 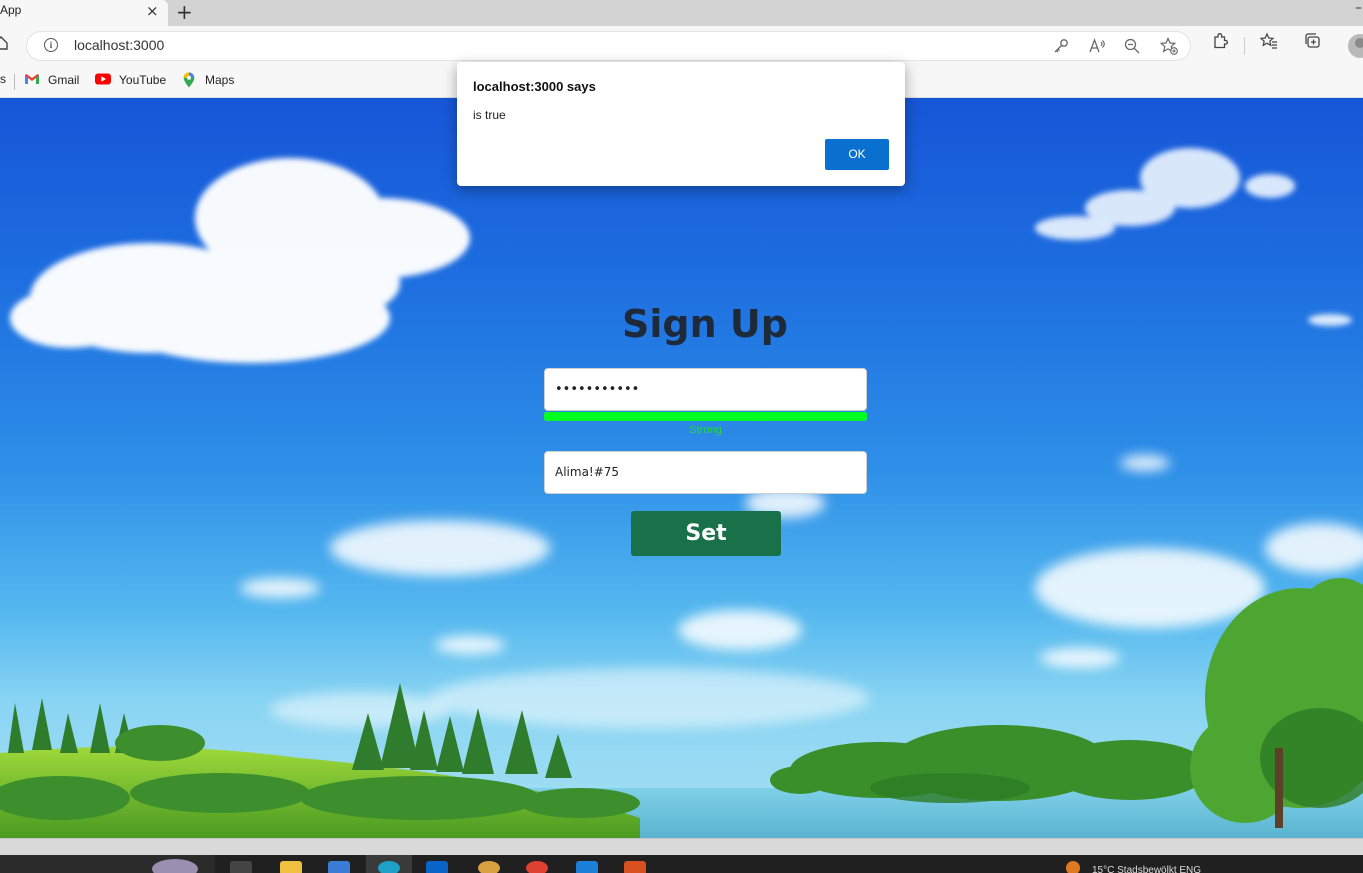 What do you see at coordinates (705, 324) in the screenshot?
I see `page-title: Sign Up` at bounding box center [705, 324].